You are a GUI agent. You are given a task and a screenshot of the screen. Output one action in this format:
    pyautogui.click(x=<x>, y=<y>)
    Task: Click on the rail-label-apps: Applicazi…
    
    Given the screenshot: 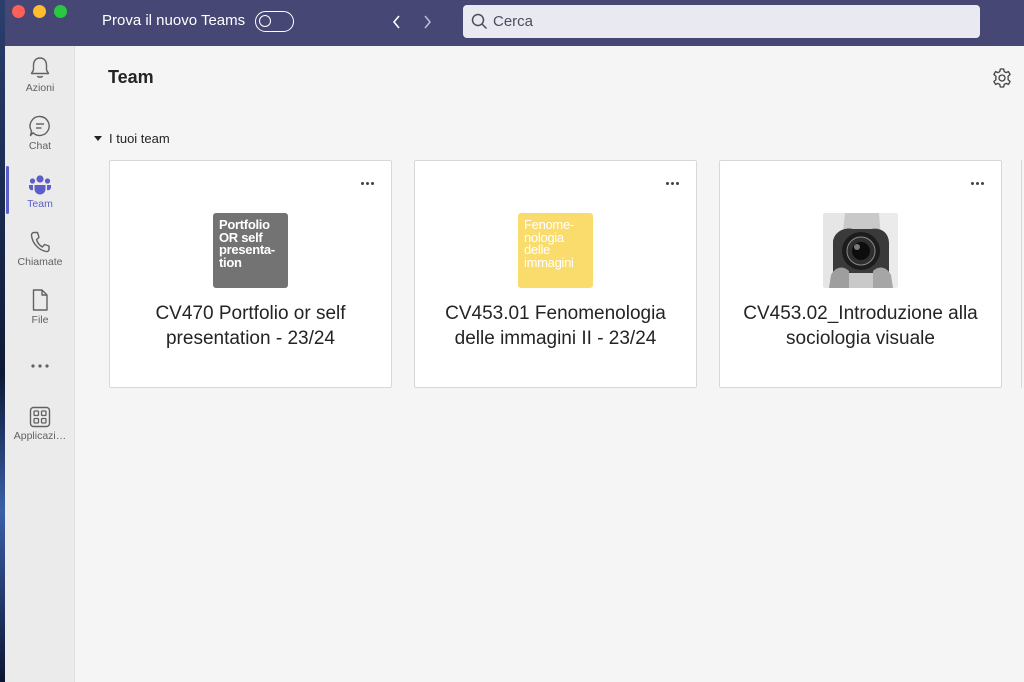 What is the action you would take?
    pyautogui.click(x=40, y=436)
    